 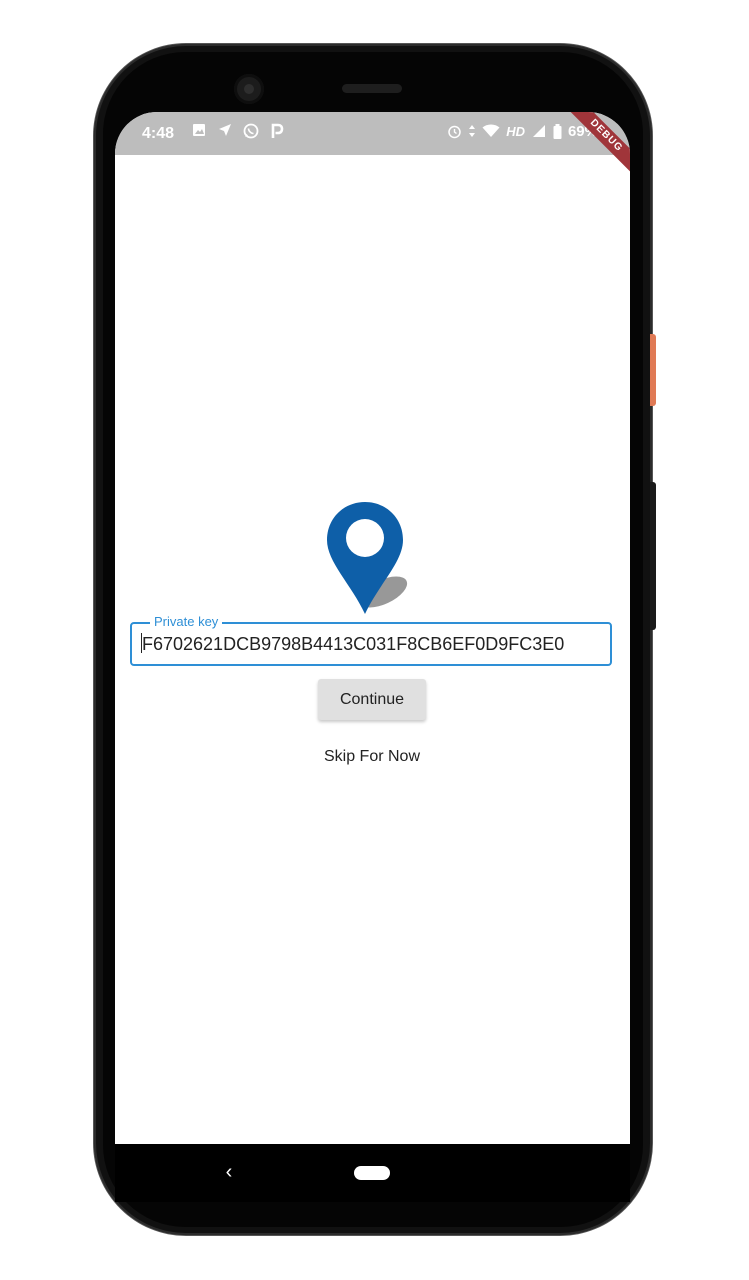 What do you see at coordinates (491, 132) in the screenshot?
I see `wifi-icon` at bounding box center [491, 132].